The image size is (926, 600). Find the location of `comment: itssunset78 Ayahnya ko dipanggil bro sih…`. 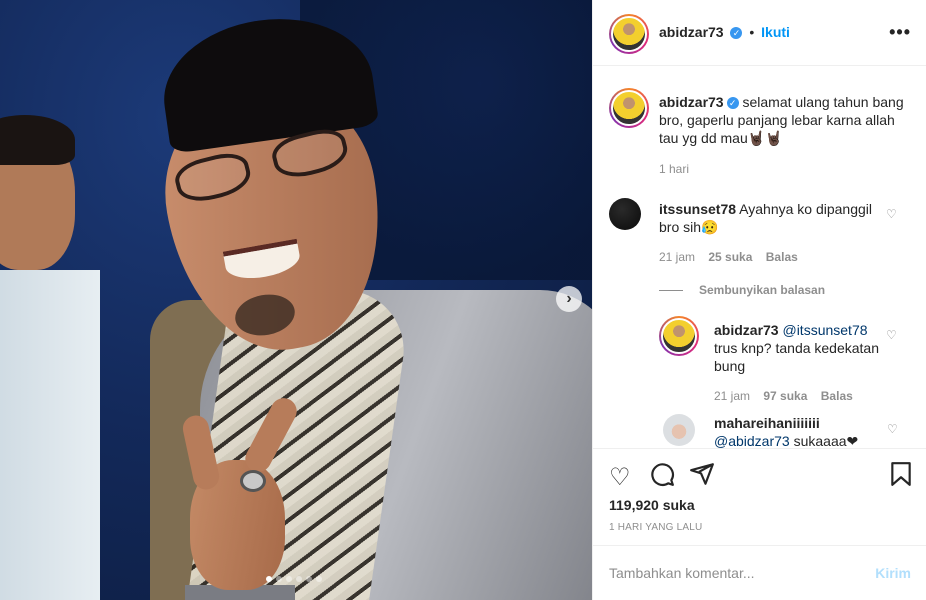

comment: itssunset78 Ayahnya ko dipanggil bro sih… is located at coordinates (774, 218).